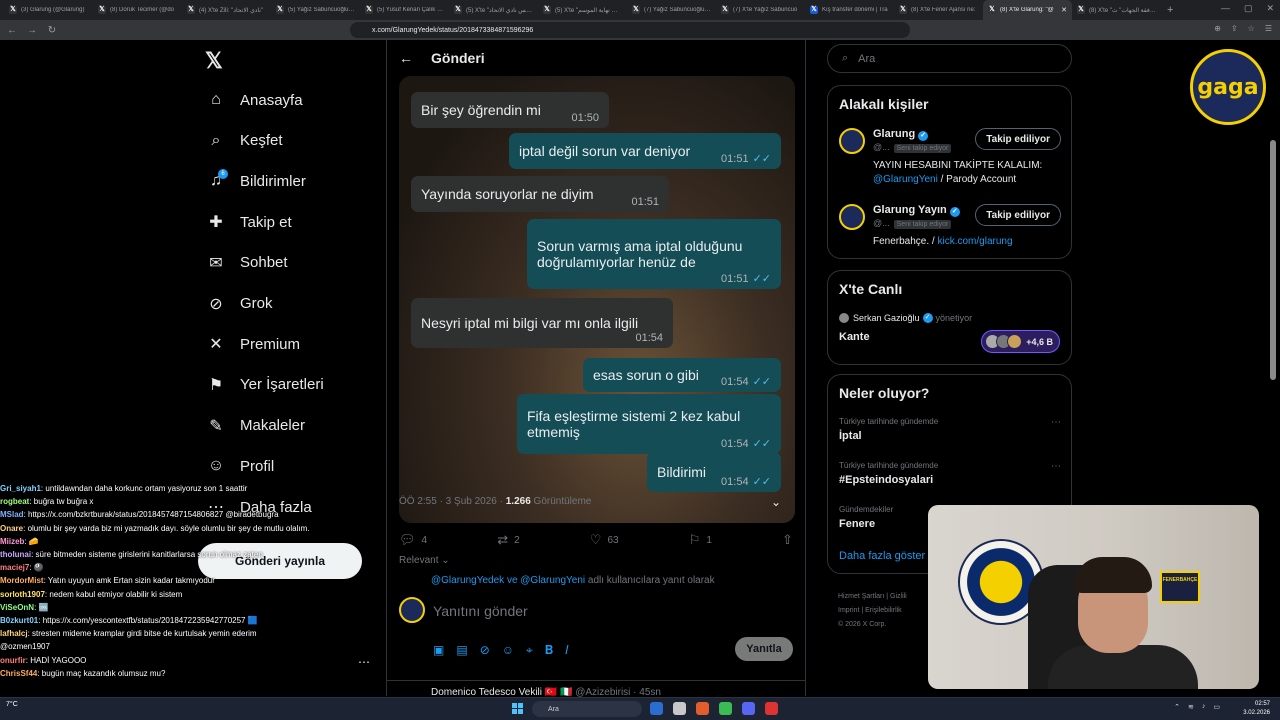 This screenshot has height=720, width=1280. Describe the element at coordinates (22, 594) in the screenshot. I see `chat-username: sorloth1907` at that location.